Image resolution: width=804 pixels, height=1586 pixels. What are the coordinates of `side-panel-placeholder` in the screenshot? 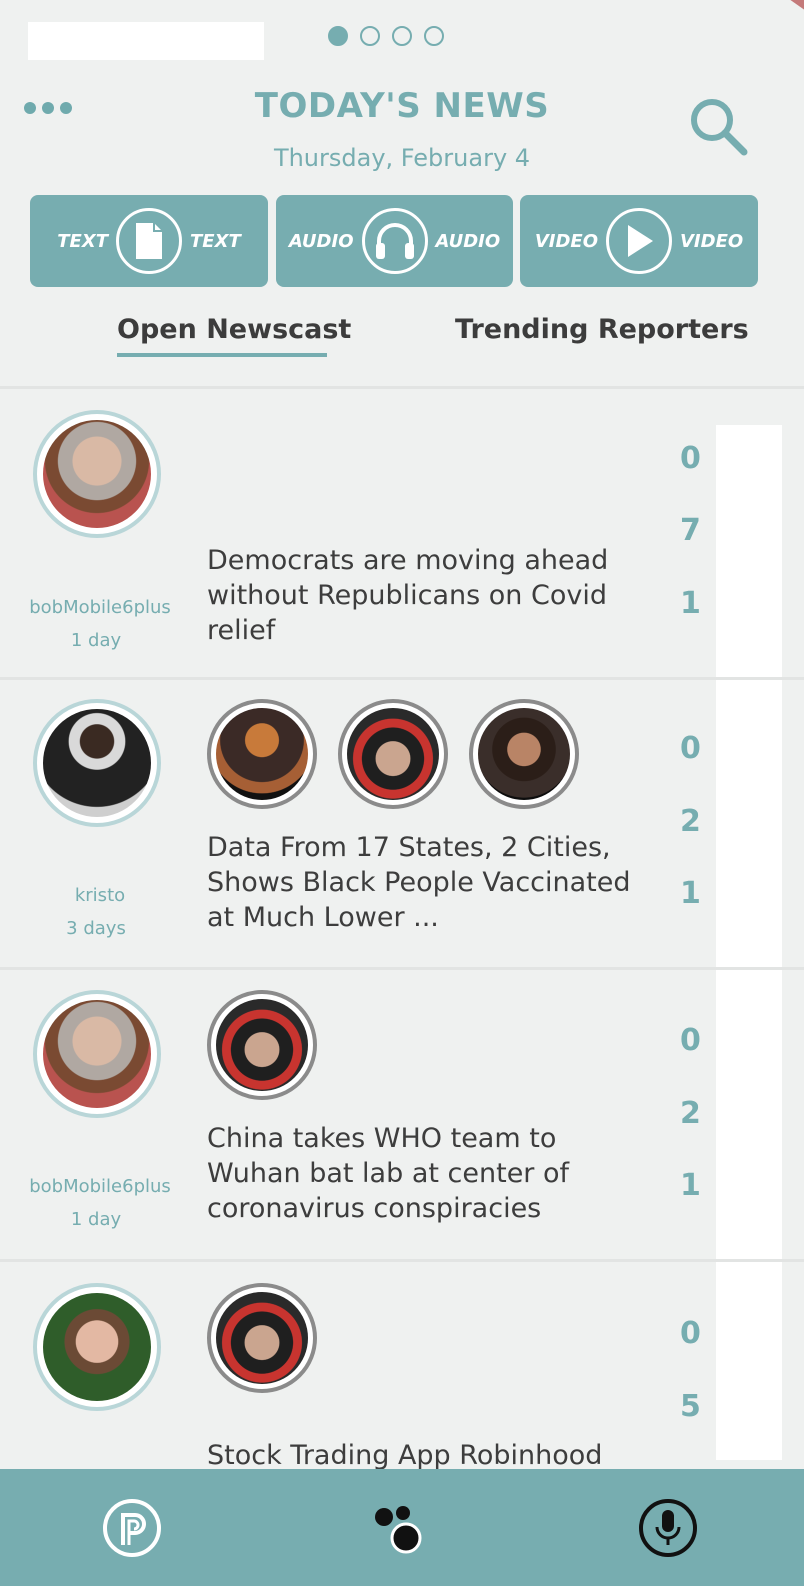 It's located at (749, 942).